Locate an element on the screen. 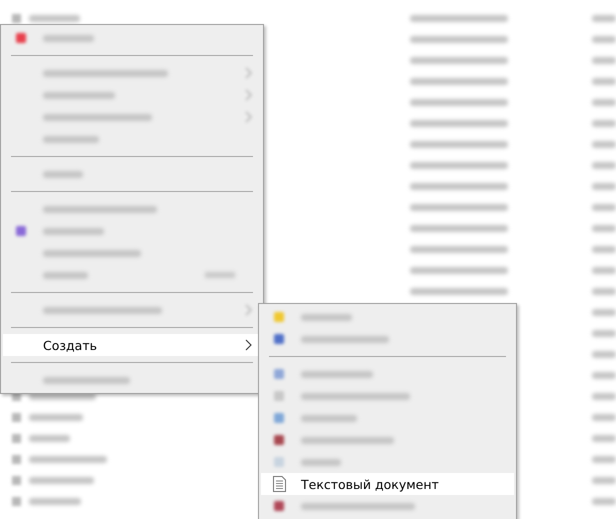 This screenshot has height=519, width=616. menu-item: Текстовый документ is located at coordinates (387, 484).